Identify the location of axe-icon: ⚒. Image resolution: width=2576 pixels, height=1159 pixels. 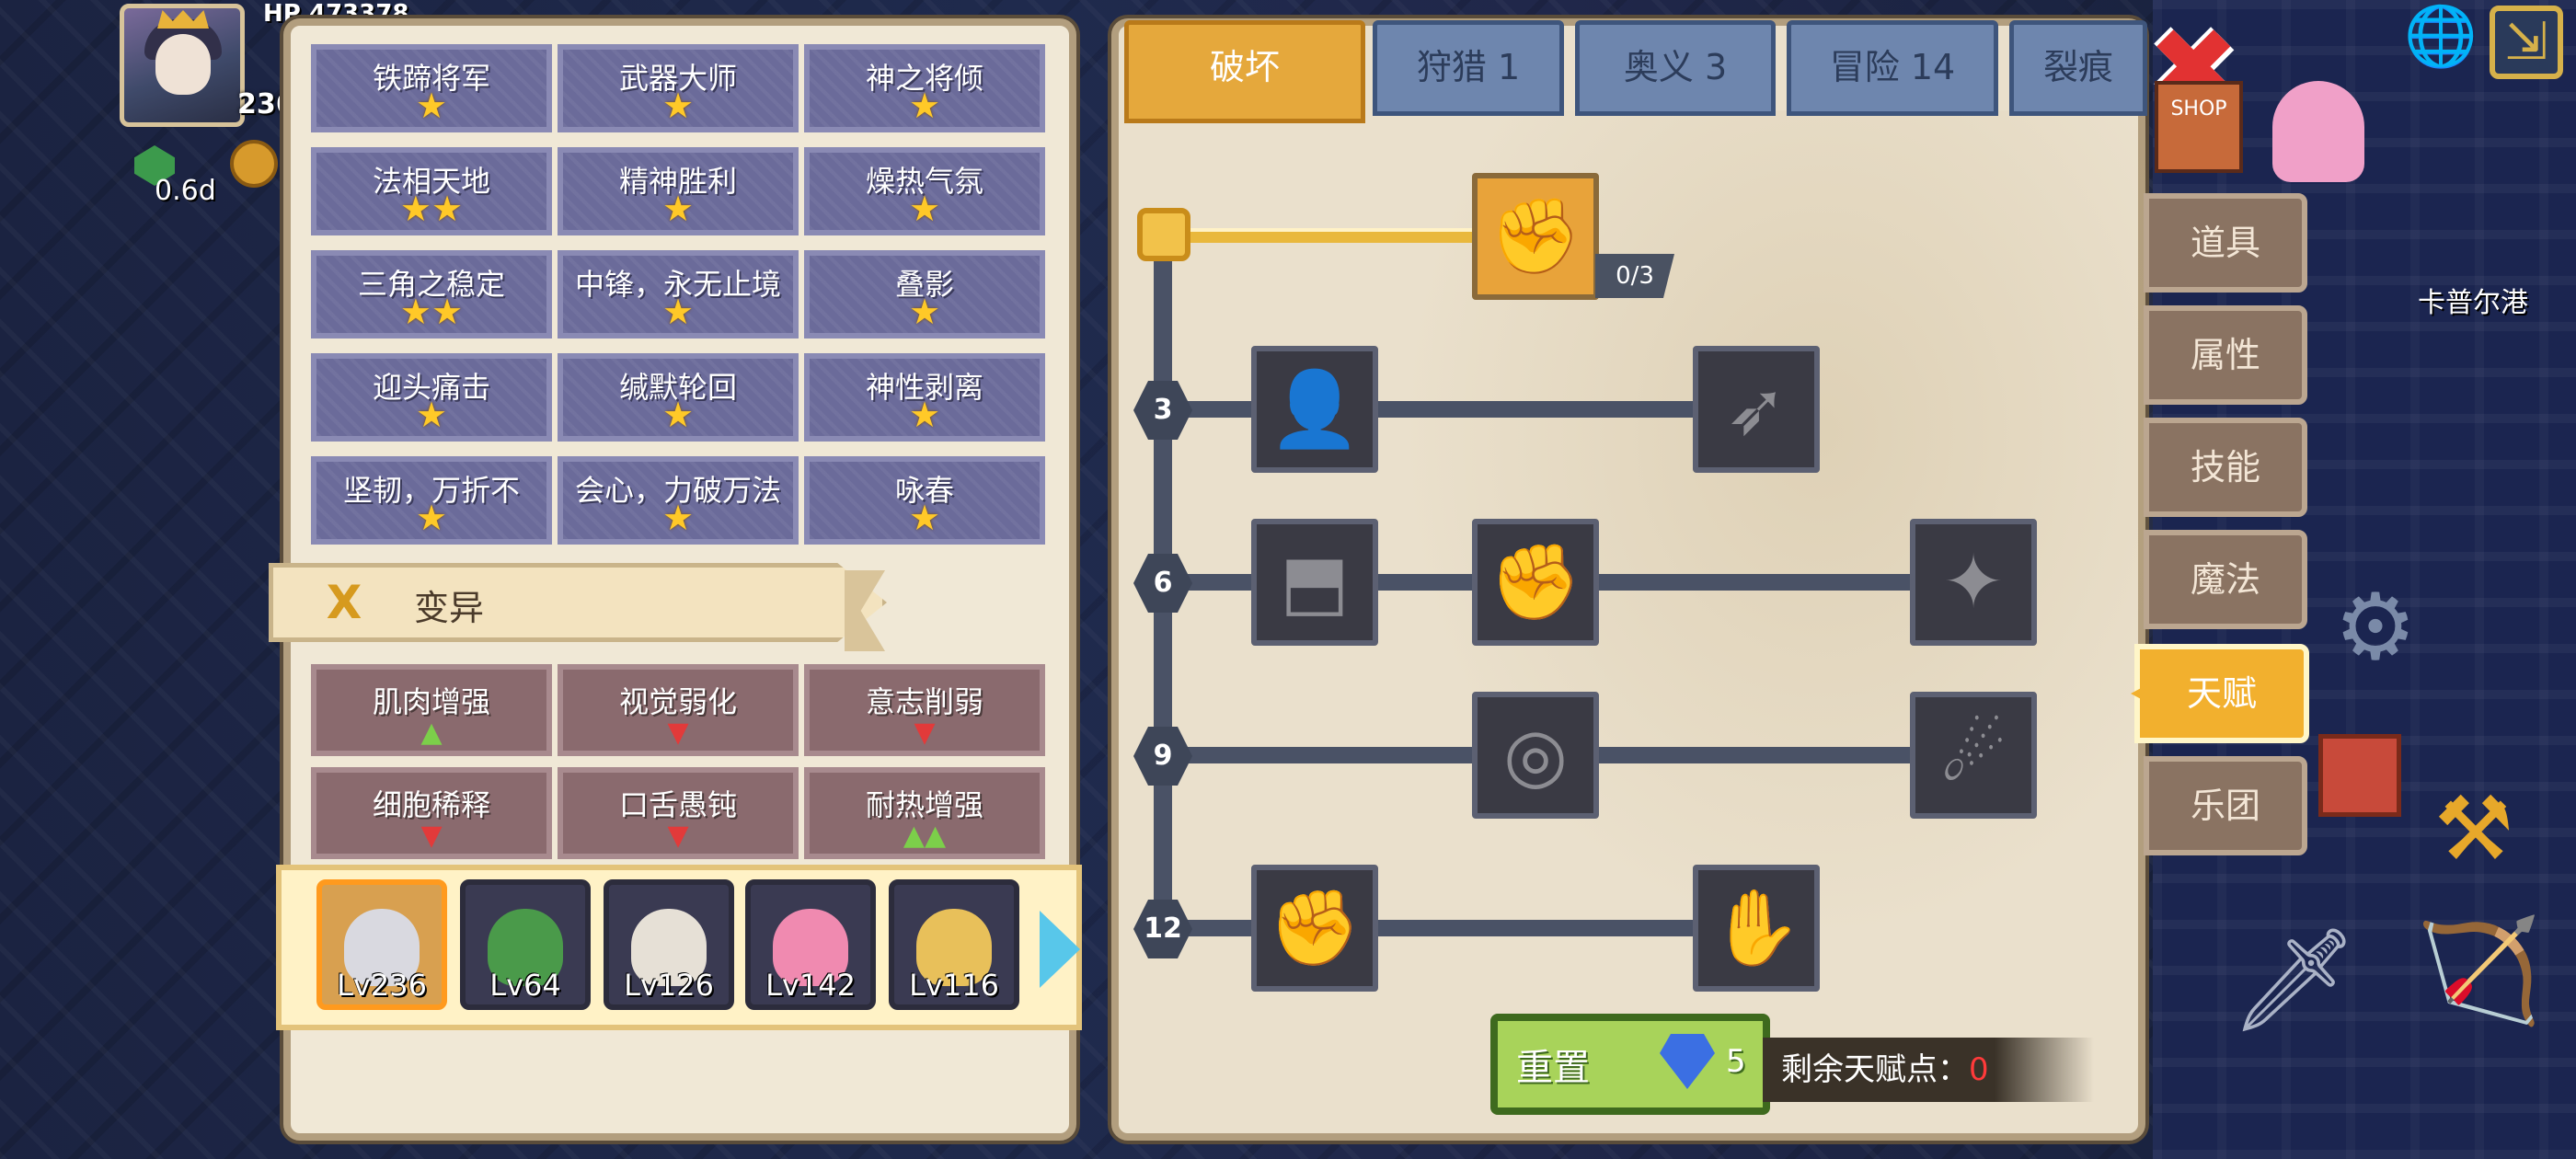
(2474, 829).